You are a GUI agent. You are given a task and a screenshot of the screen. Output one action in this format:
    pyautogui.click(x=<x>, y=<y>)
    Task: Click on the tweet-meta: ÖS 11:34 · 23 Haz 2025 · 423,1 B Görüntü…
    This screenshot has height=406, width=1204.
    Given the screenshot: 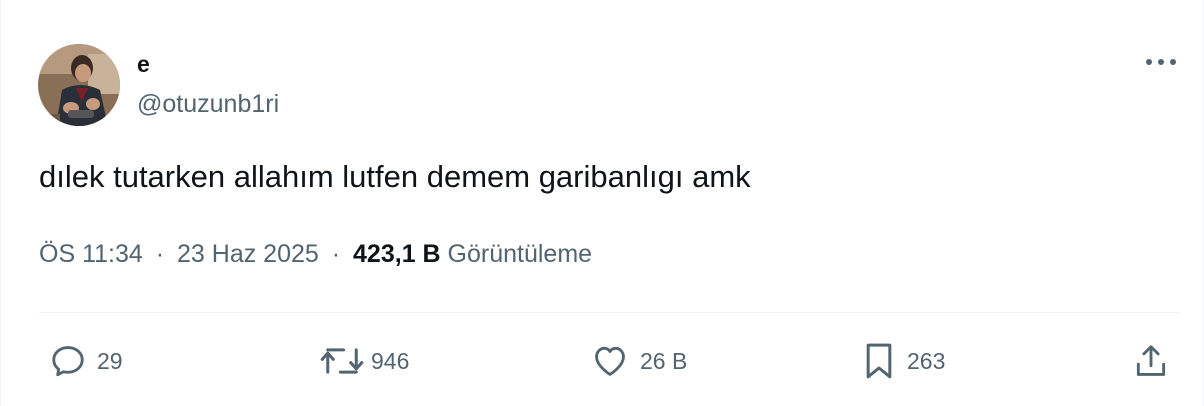 What is the action you would take?
    pyautogui.click(x=315, y=254)
    